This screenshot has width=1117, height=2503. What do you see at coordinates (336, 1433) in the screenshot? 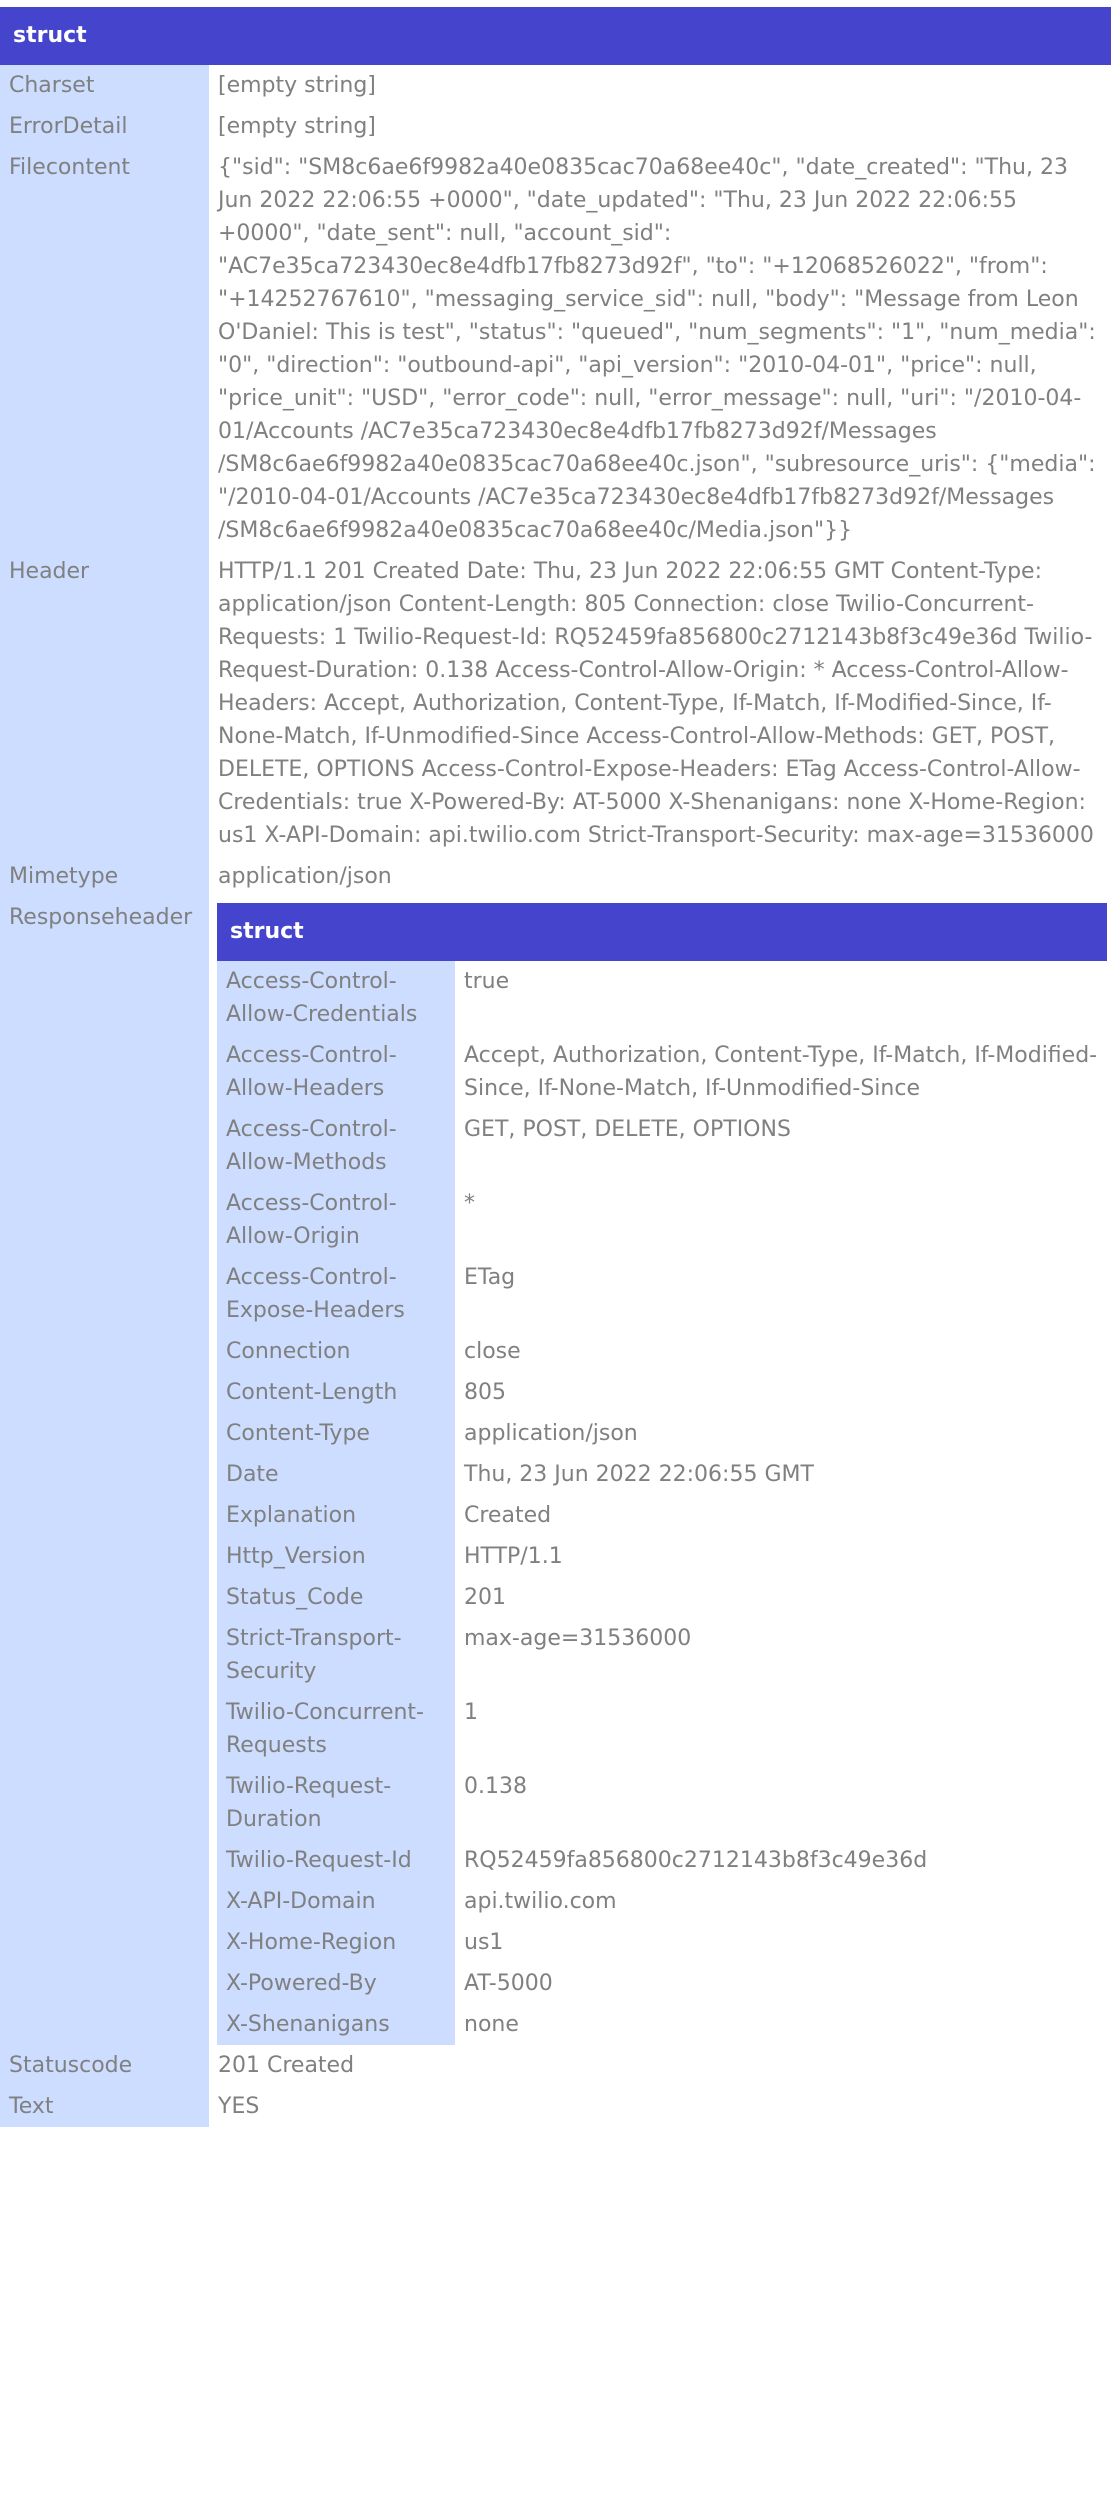
I see `nested-row-key: Content-Type` at bounding box center [336, 1433].